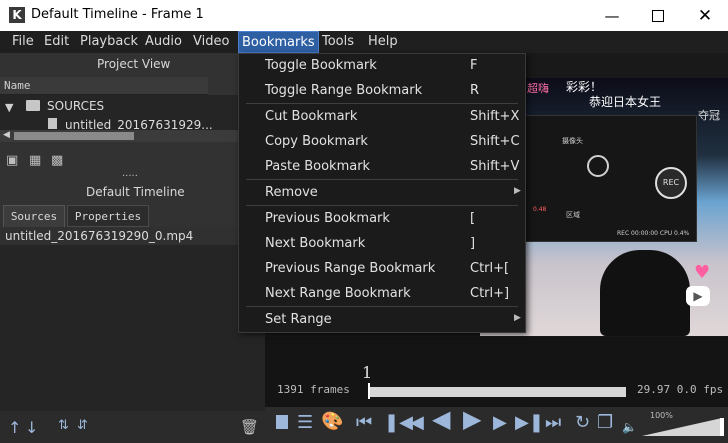 The image size is (728, 443). Describe the element at coordinates (441, 419) in the screenshot. I see `play-reverse-icon: ◀` at that location.